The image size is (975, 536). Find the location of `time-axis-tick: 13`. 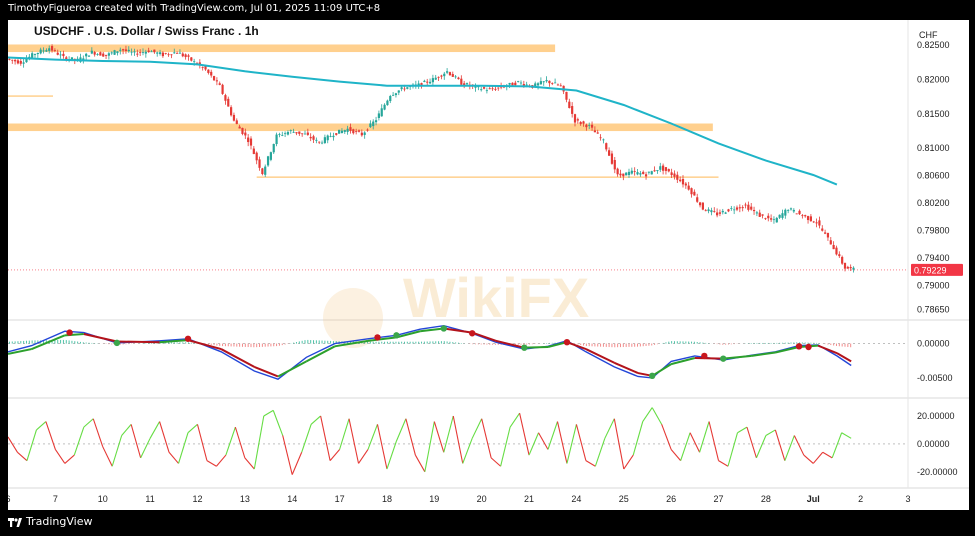

time-axis-tick: 13 is located at coordinates (245, 499).